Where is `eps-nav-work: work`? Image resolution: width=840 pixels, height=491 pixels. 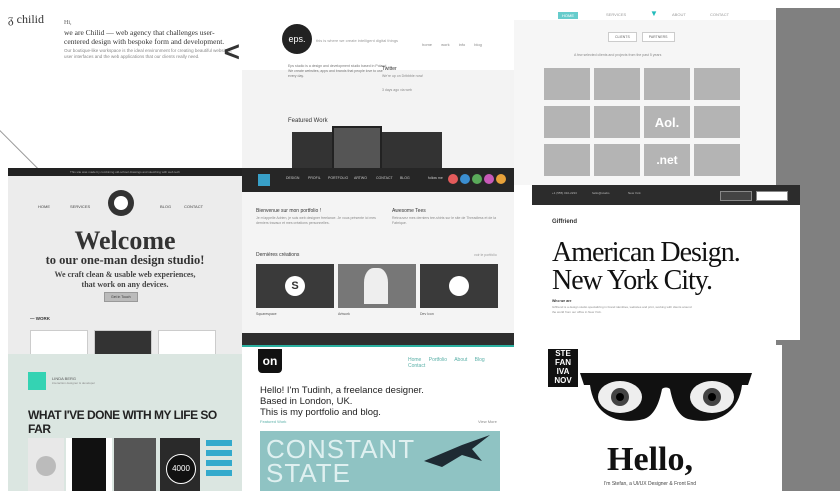 eps-nav-work: work is located at coordinates (445, 44).